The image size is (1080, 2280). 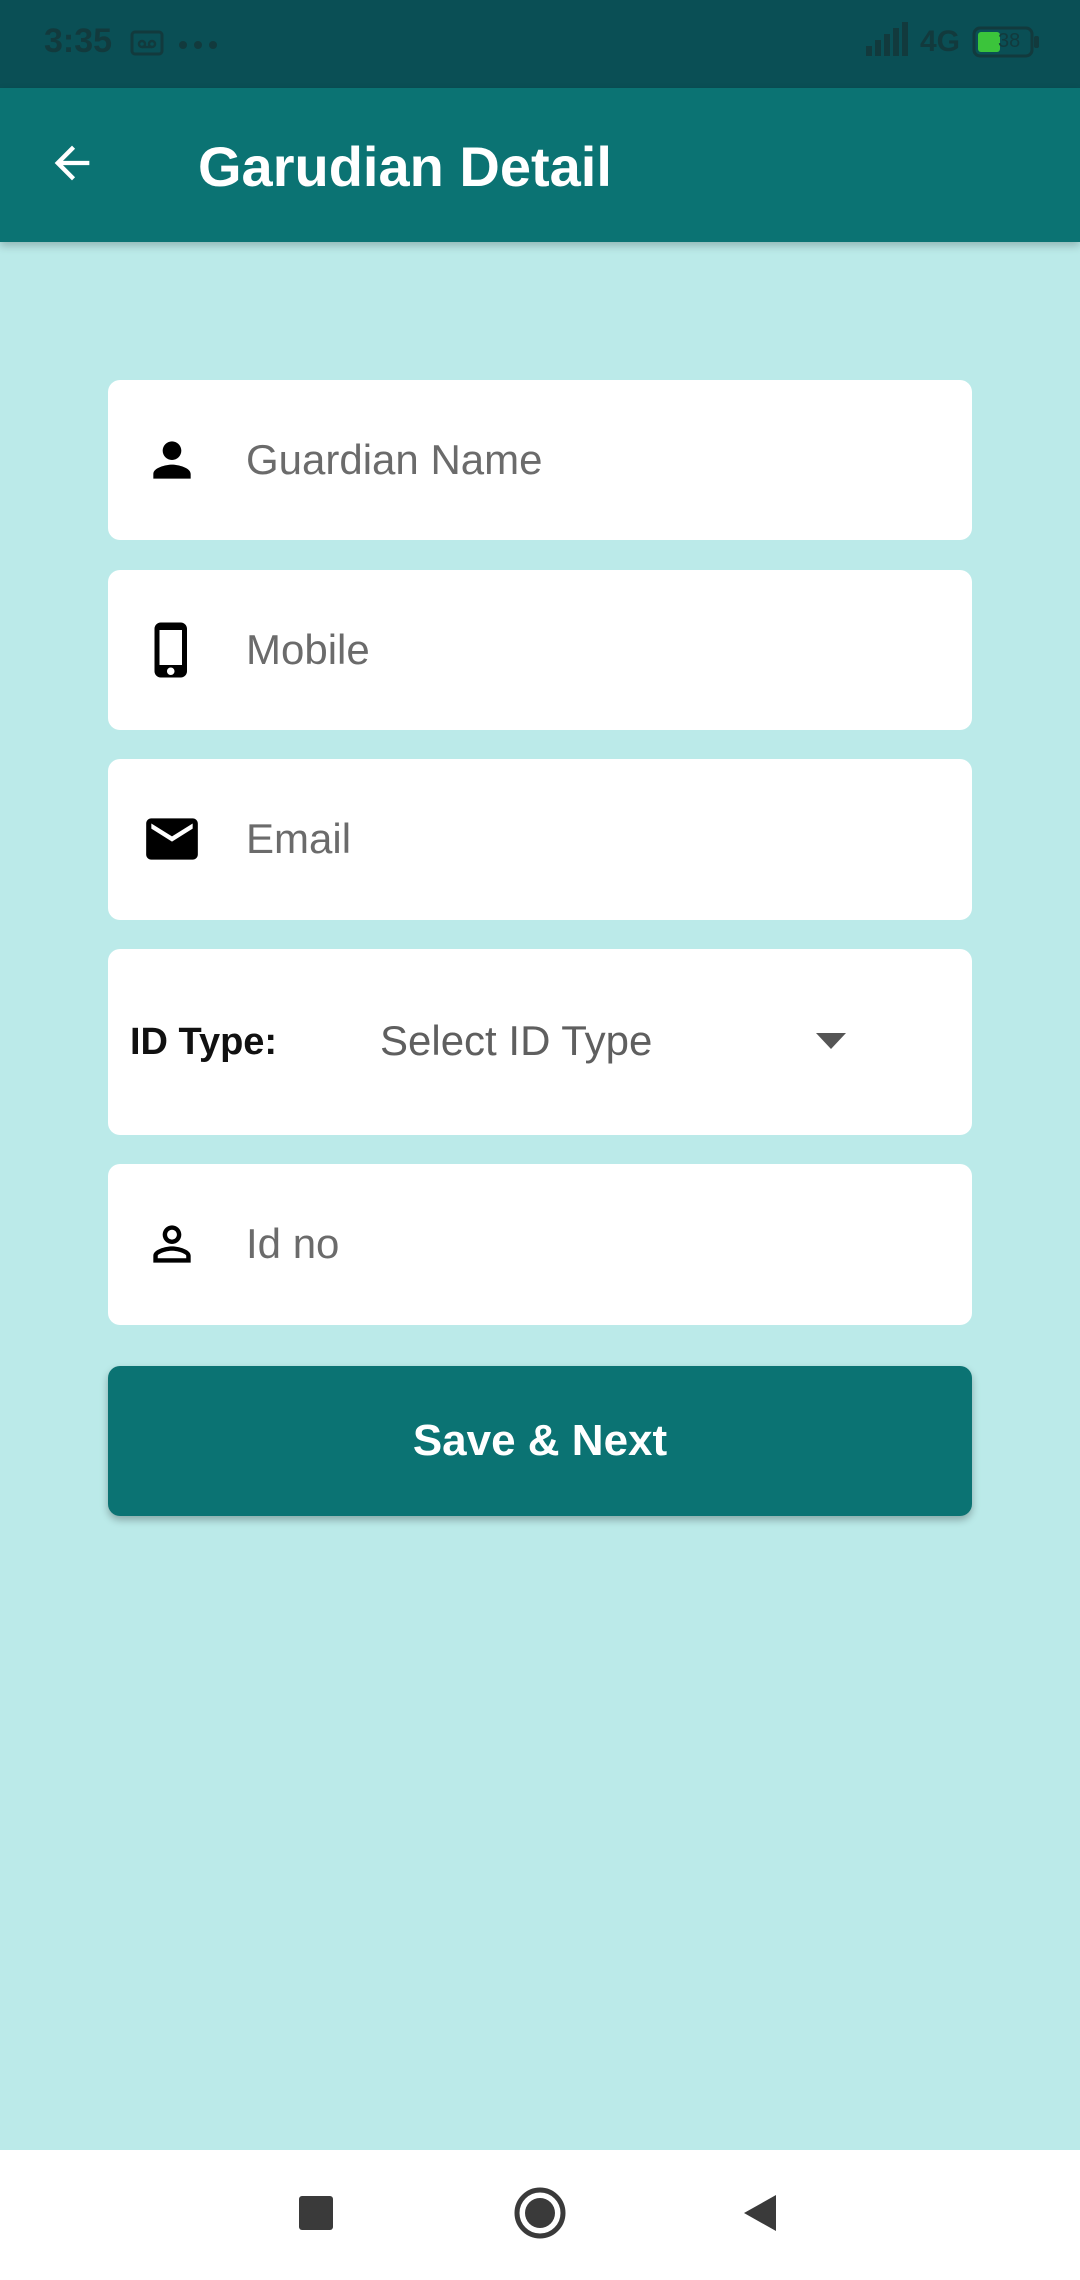 I want to click on system-nav-bar, so click(x=540, y=2215).